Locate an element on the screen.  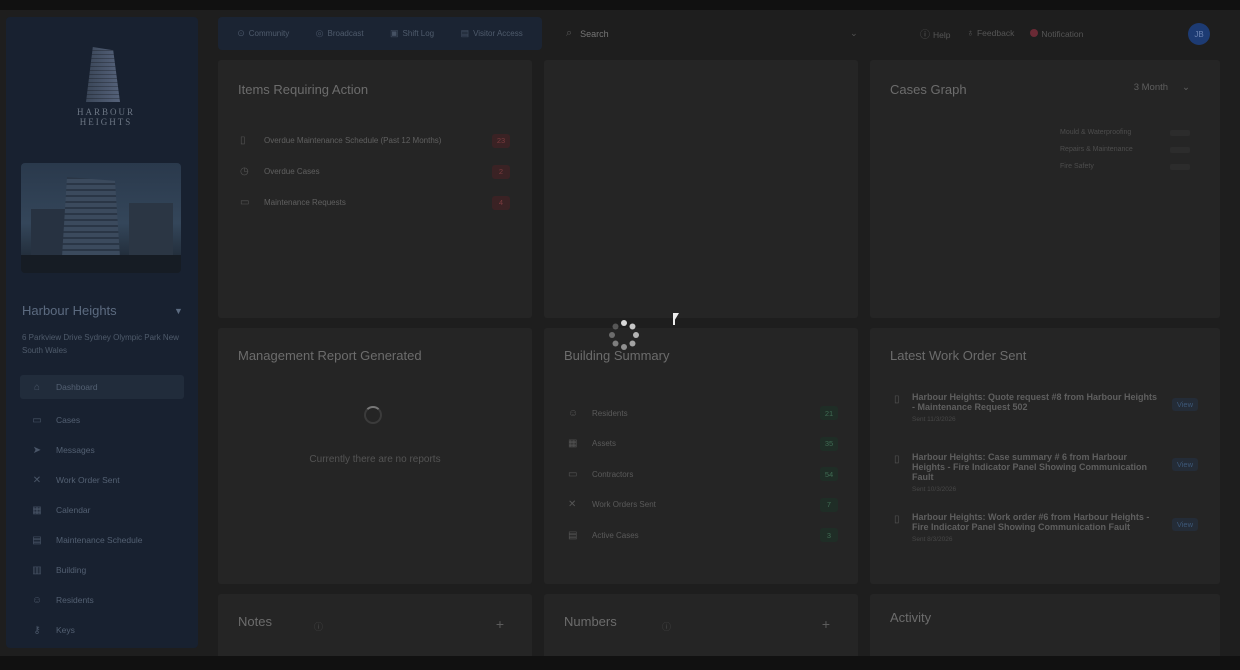
range-select: 3 Month ⌄ is located at coordinates (1162, 87).